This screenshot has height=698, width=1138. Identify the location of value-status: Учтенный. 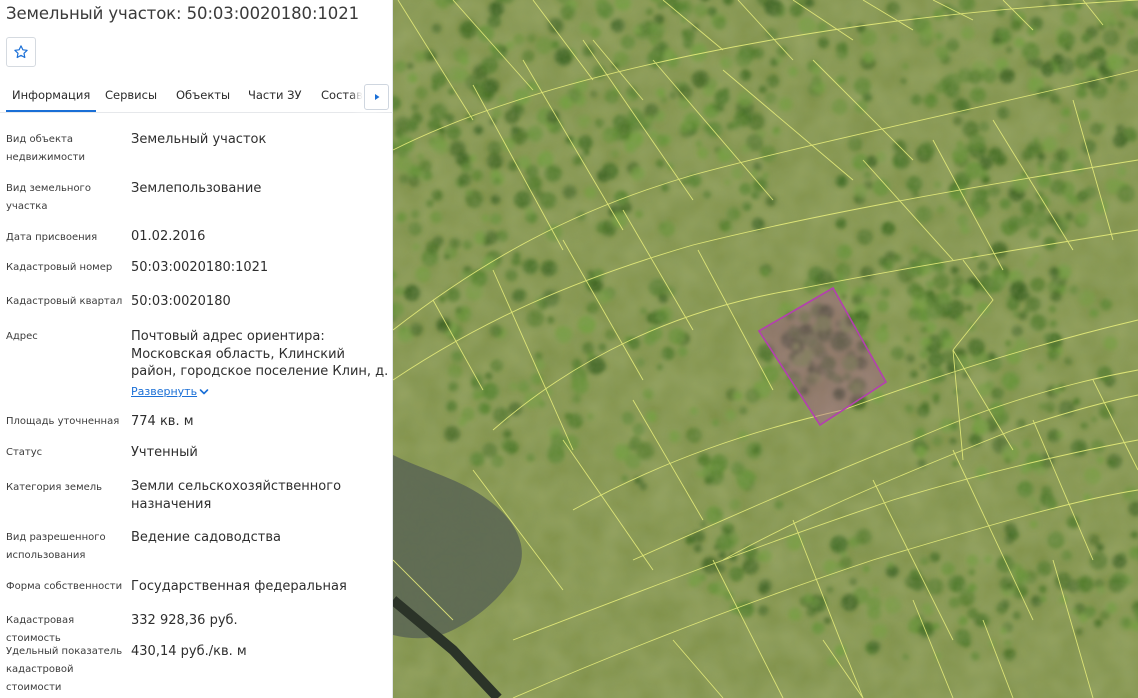
(164, 452).